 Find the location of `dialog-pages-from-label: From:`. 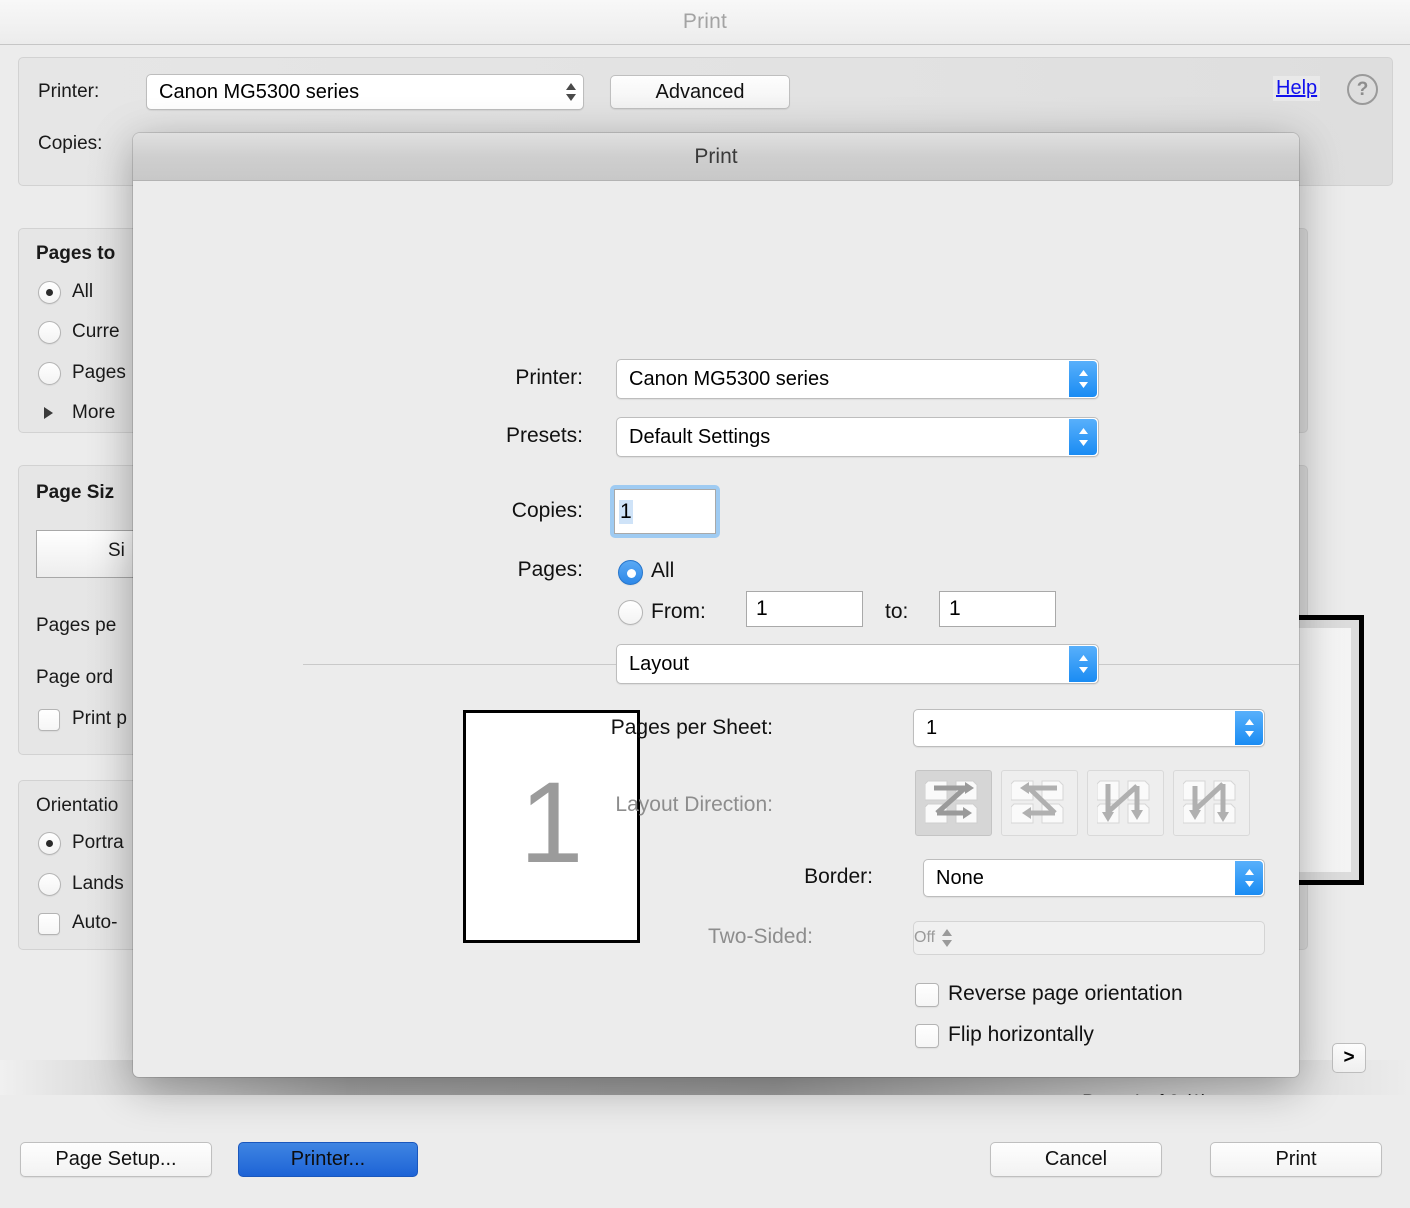

dialog-pages-from-label: From: is located at coordinates (678, 611).